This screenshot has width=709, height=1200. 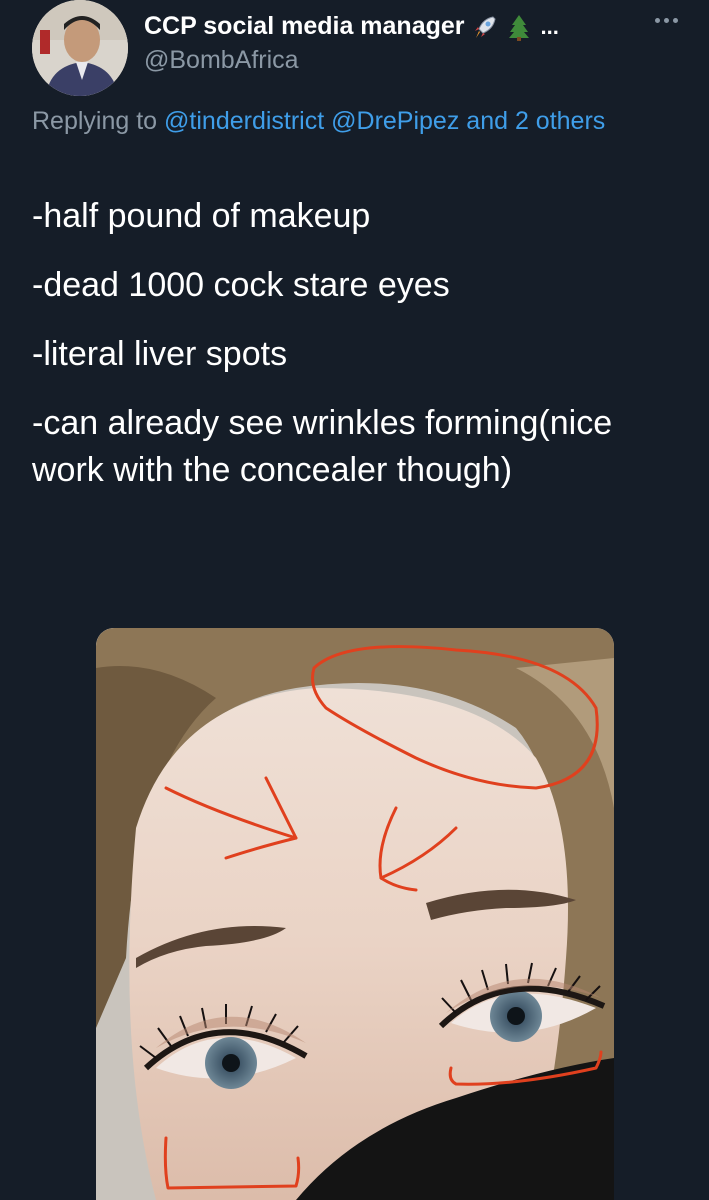 I want to click on evergreen-tree-icon, so click(x=518, y=27).